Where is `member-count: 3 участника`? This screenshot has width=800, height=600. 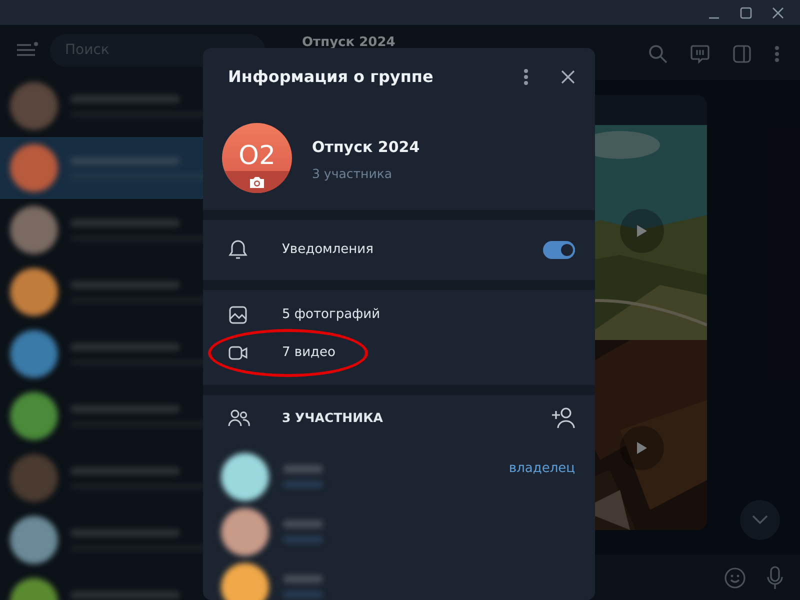 member-count: 3 участника is located at coordinates (353, 173).